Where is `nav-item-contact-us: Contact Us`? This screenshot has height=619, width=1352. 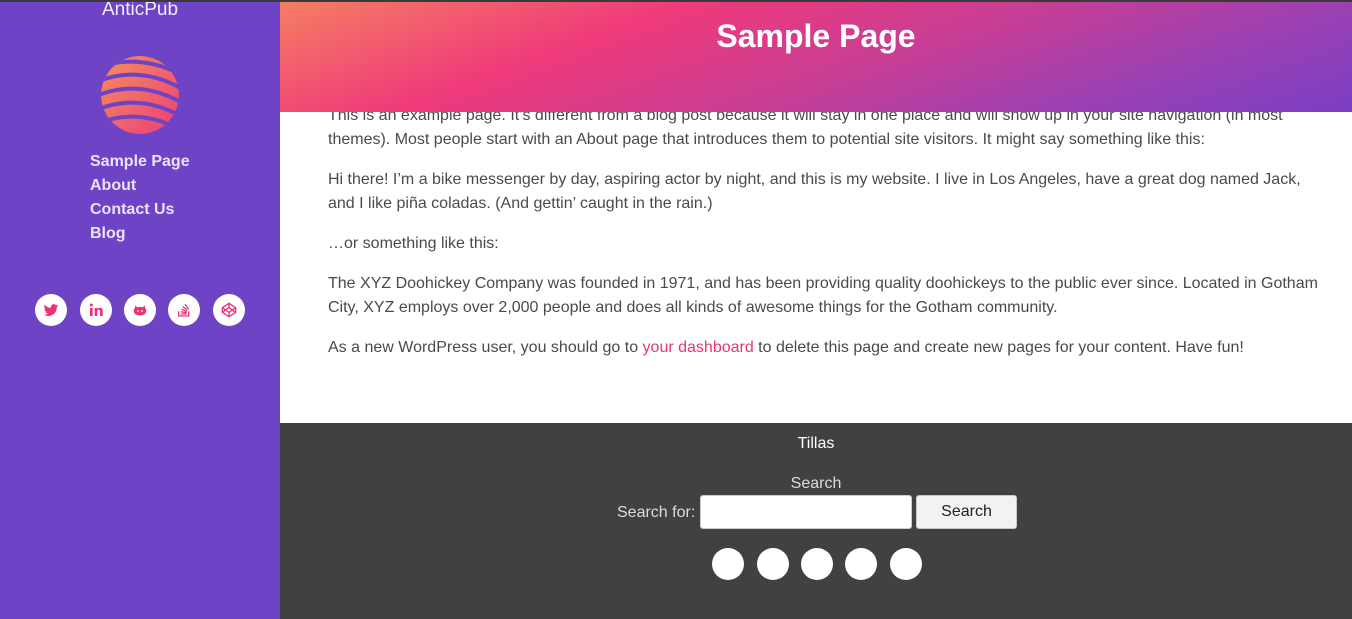 nav-item-contact-us: Contact Us is located at coordinates (140, 210).